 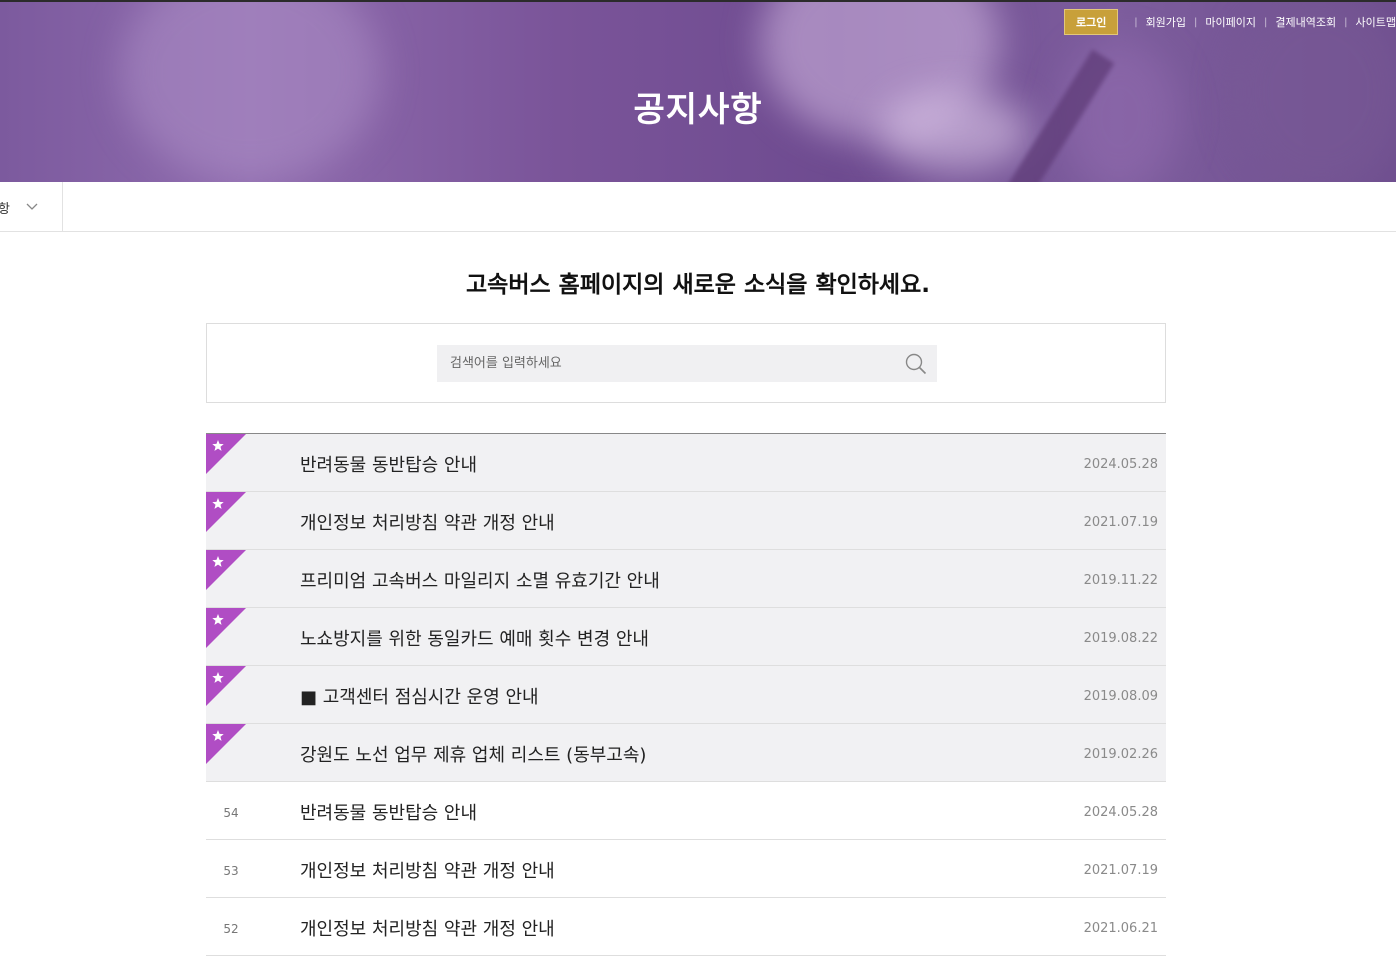 I want to click on pinned-notice-row: 반려동물 동반탑승 안내 2024.05.28, so click(x=686, y=463).